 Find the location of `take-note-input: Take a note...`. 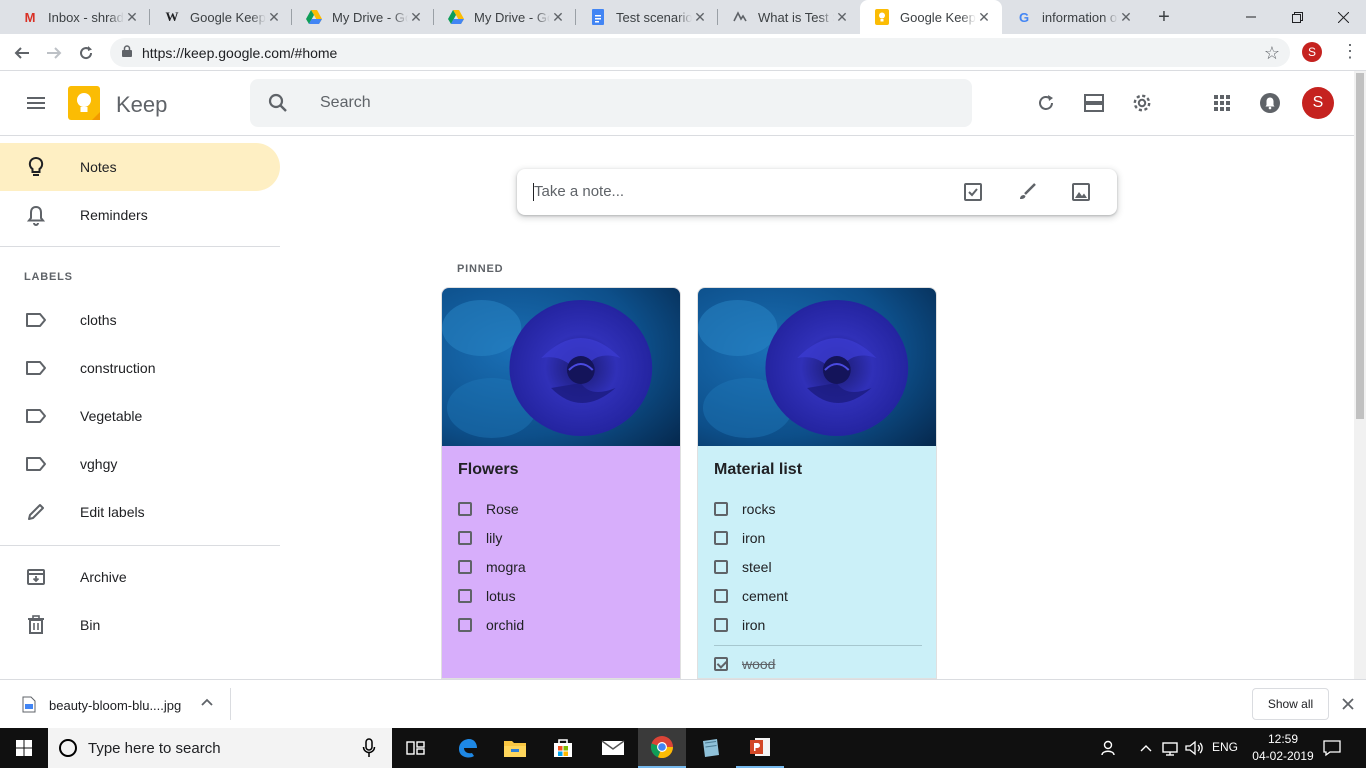

take-note-input: Take a note... is located at coordinates (579, 191).